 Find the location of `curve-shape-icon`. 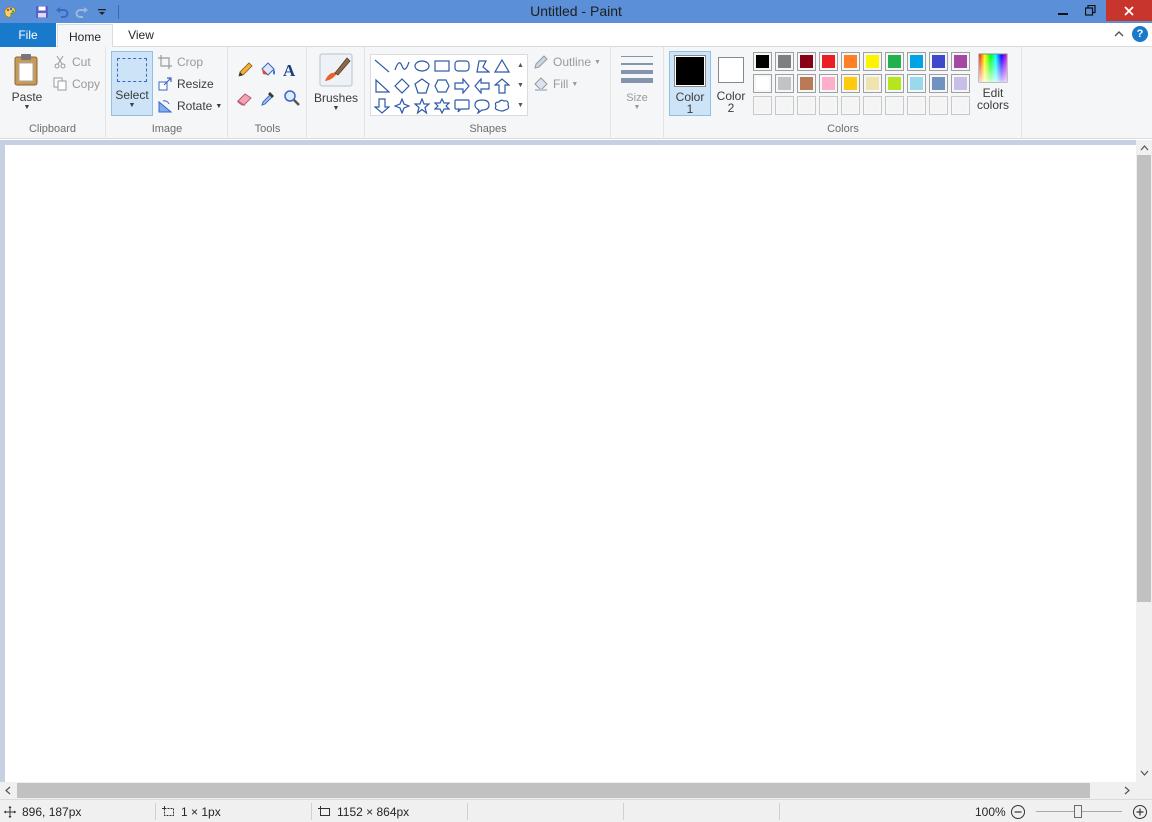

curve-shape-icon is located at coordinates (402, 66).